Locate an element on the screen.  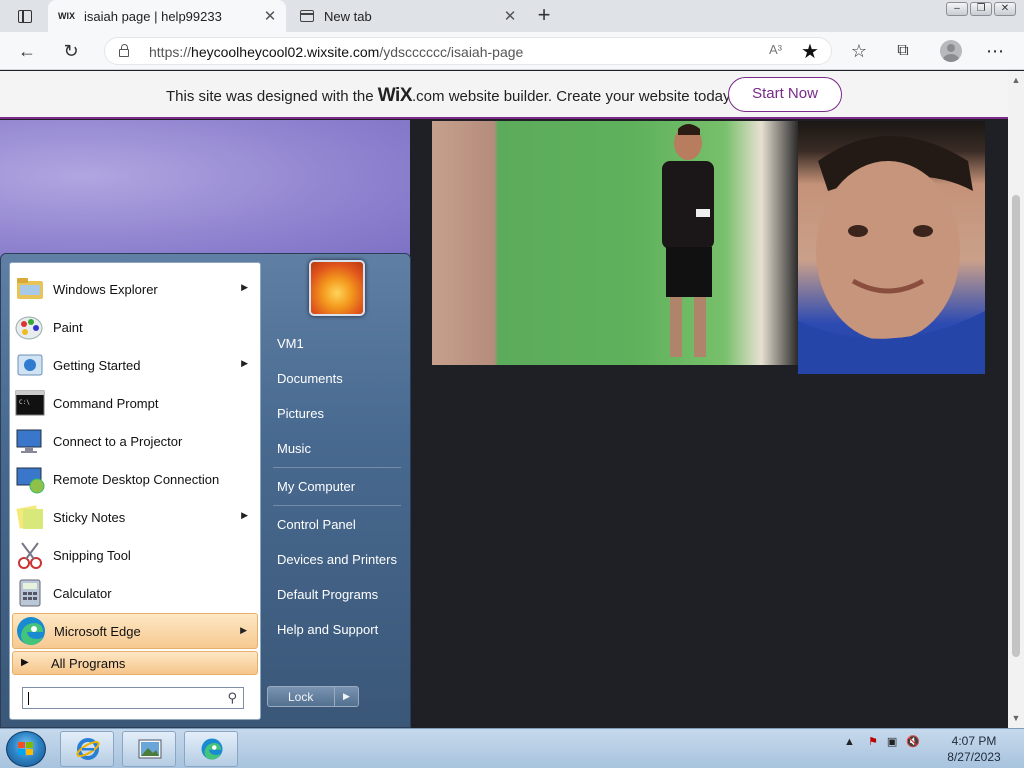
paint-icon is located at coordinates (29, 328).